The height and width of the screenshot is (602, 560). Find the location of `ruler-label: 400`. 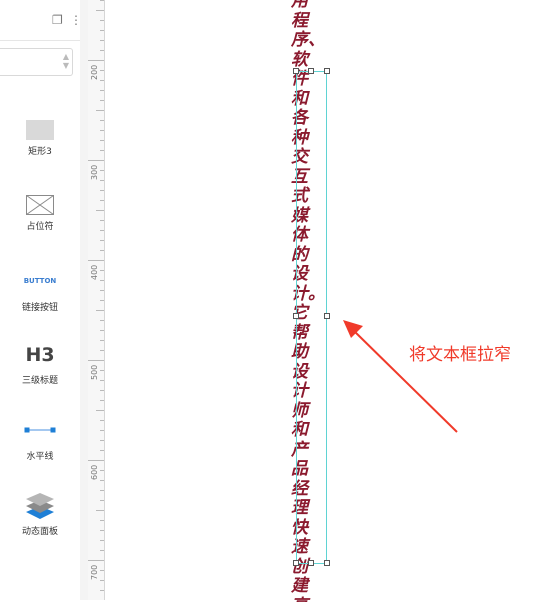

ruler-label: 400 is located at coordinates (94, 272).